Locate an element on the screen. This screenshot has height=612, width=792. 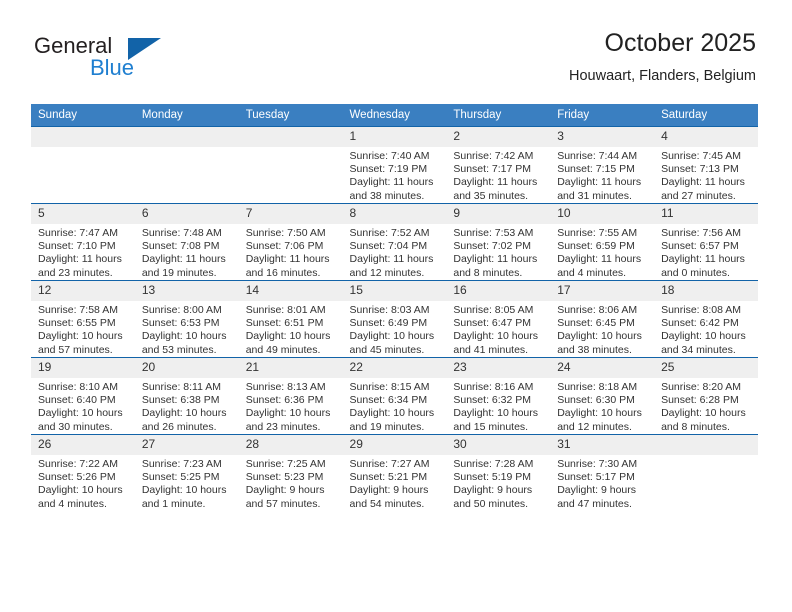
day-number: 26 is located at coordinates (83, 445).